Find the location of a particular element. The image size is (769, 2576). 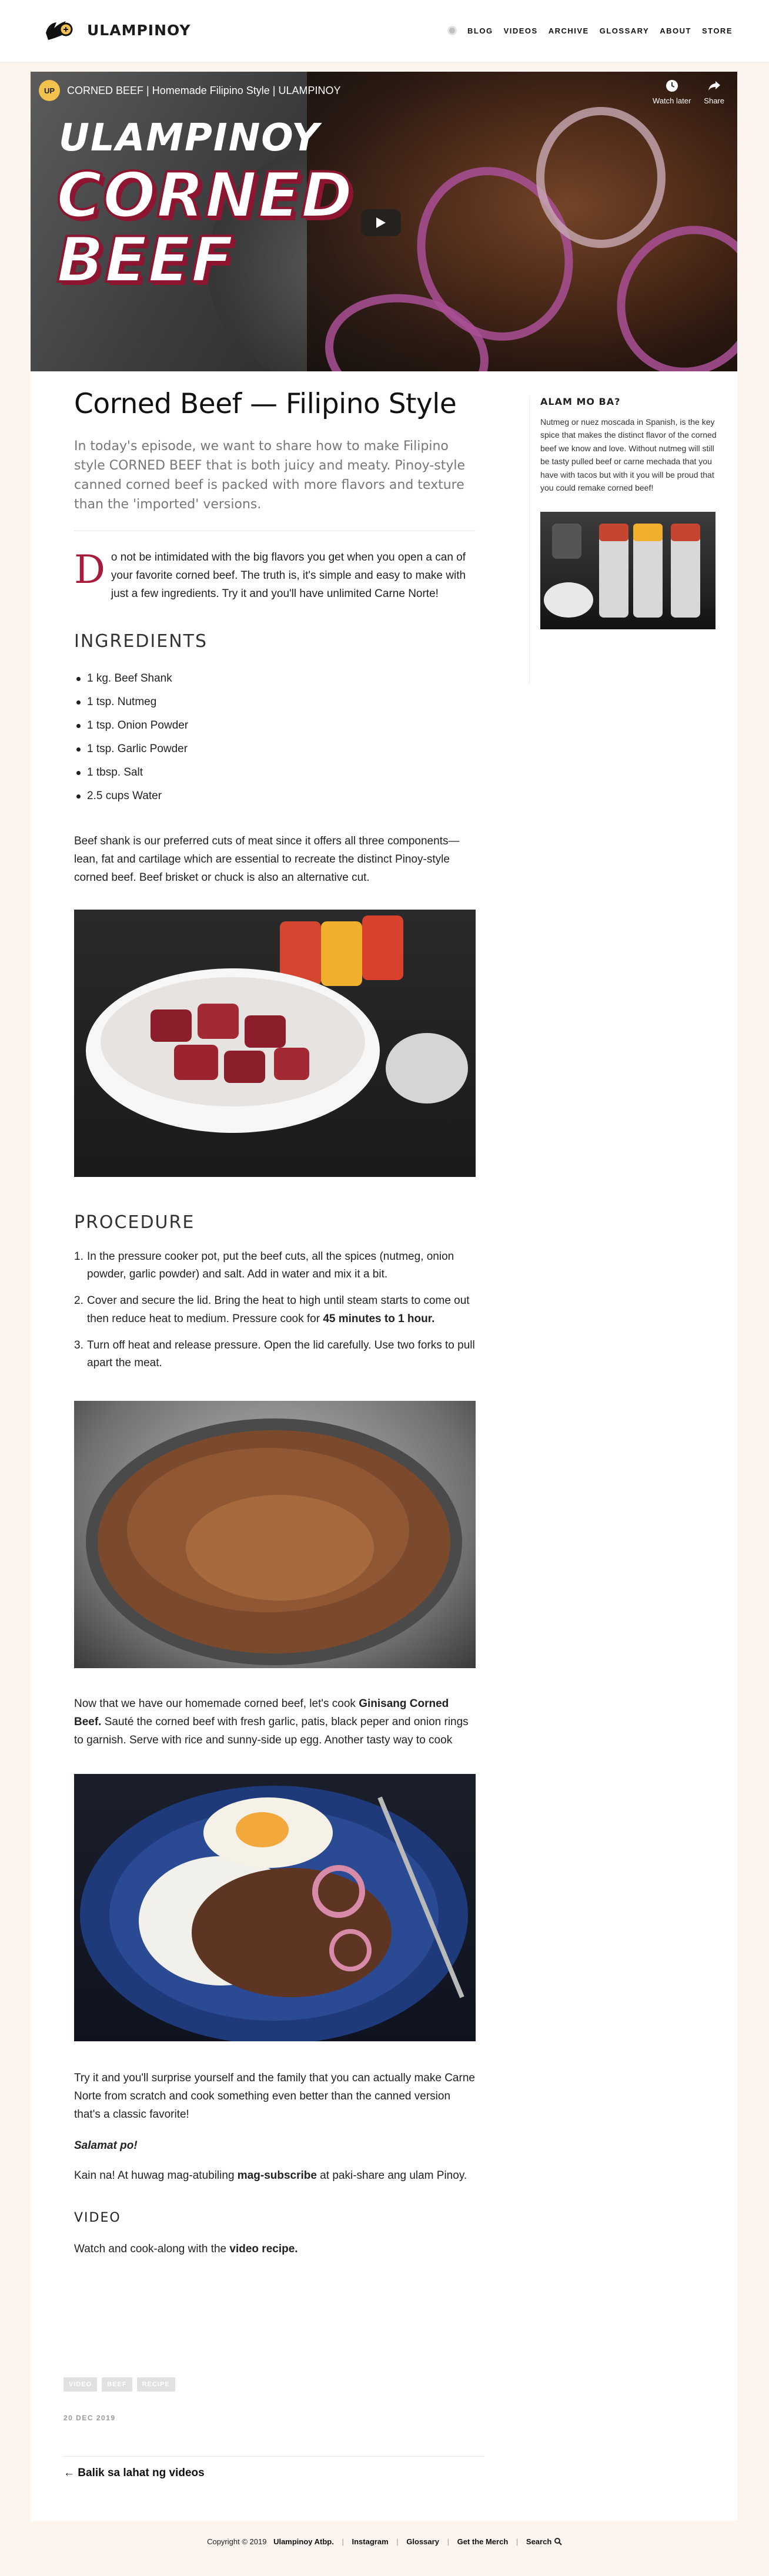

play-button is located at coordinates (381, 222).